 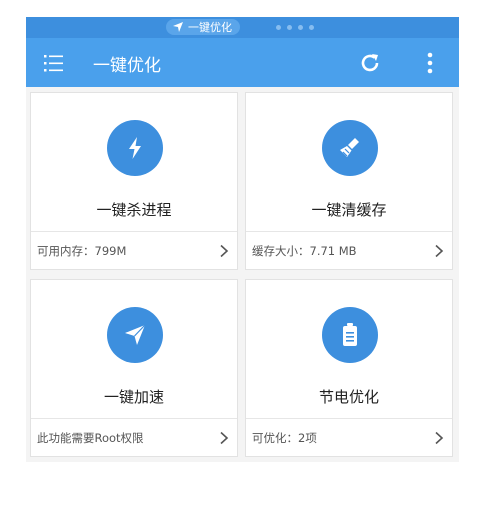 What do you see at coordinates (349, 210) in the screenshot?
I see `card-title: 一键清缓存` at bounding box center [349, 210].